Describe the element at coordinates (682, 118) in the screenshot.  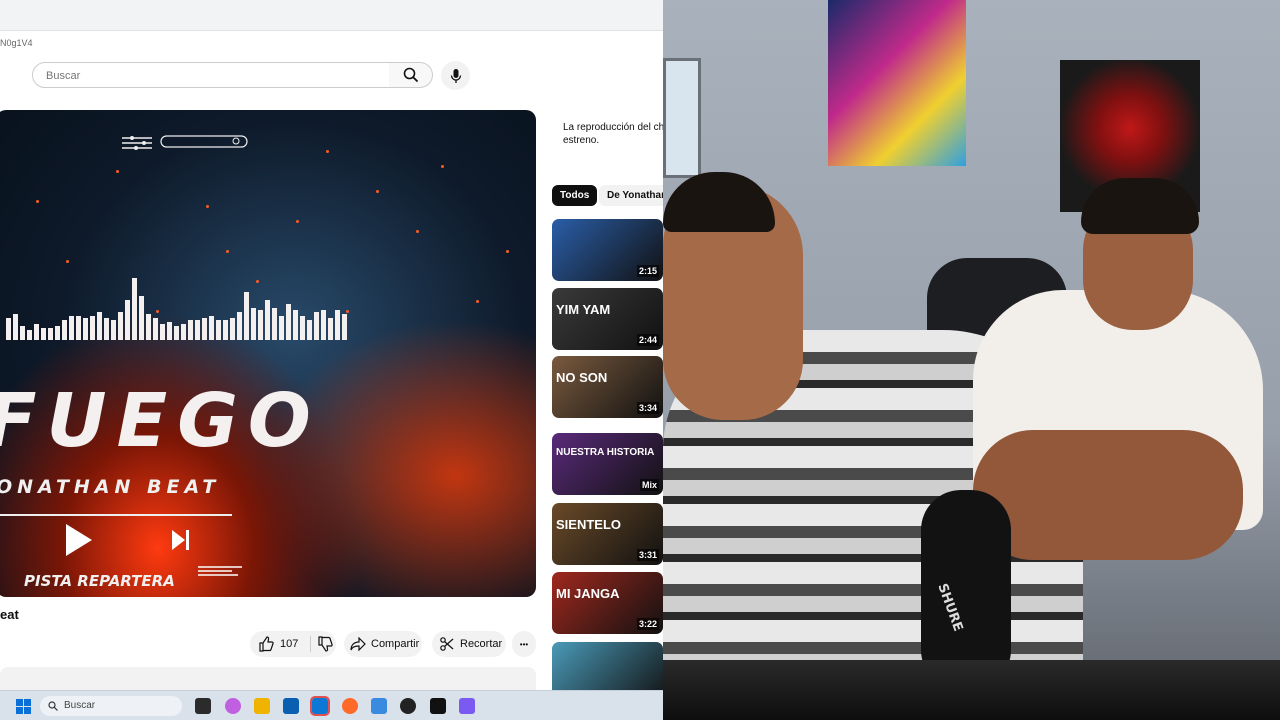
I see `window` at that location.